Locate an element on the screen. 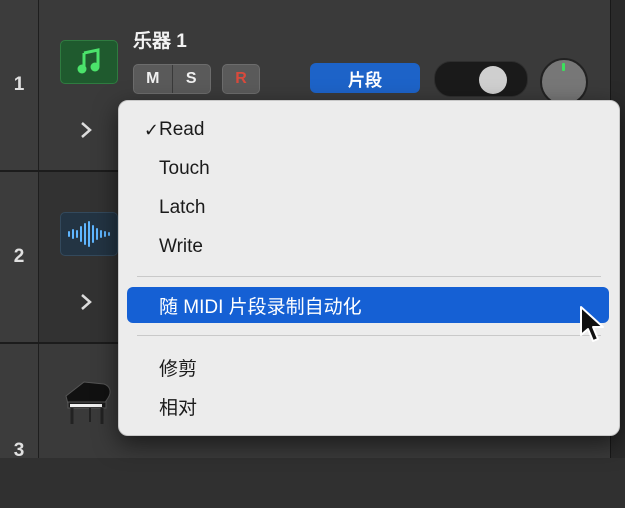 This screenshot has height=508, width=625. menu-item-record-automation-midi: 随 MIDI 片段录制自动化 is located at coordinates (368, 305).